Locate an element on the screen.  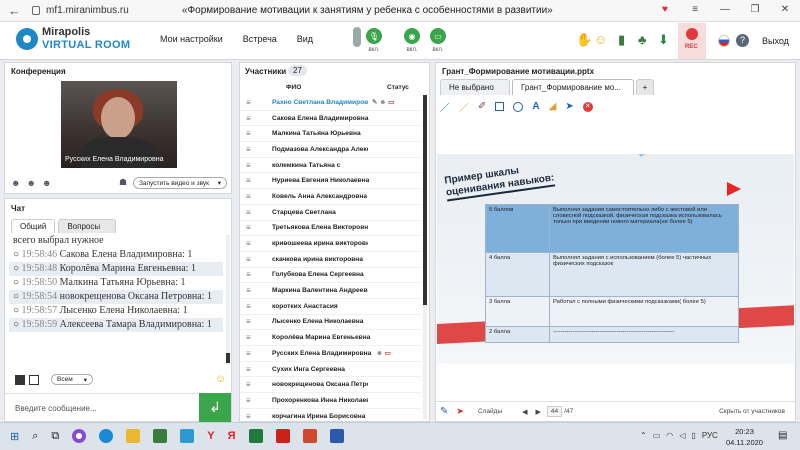
restore-icon: ❐ is located at coordinates (755, 9).